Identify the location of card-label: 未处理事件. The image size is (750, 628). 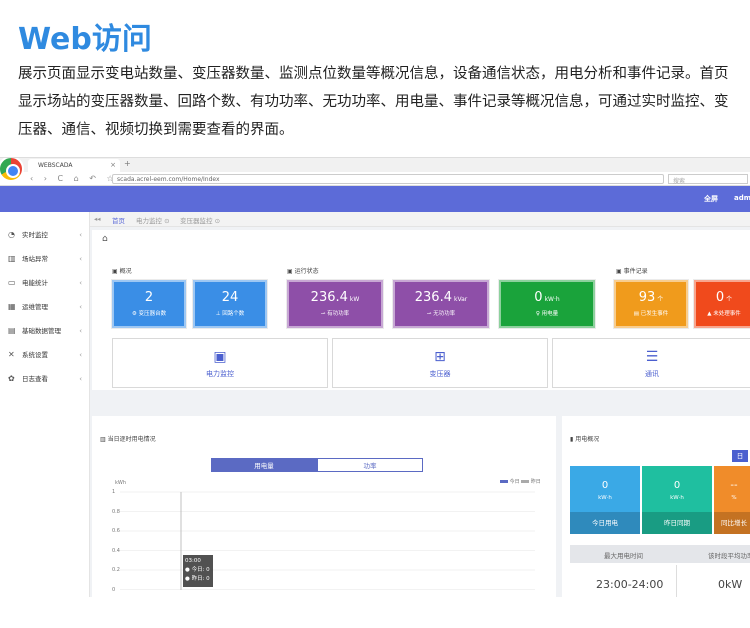
(727, 314).